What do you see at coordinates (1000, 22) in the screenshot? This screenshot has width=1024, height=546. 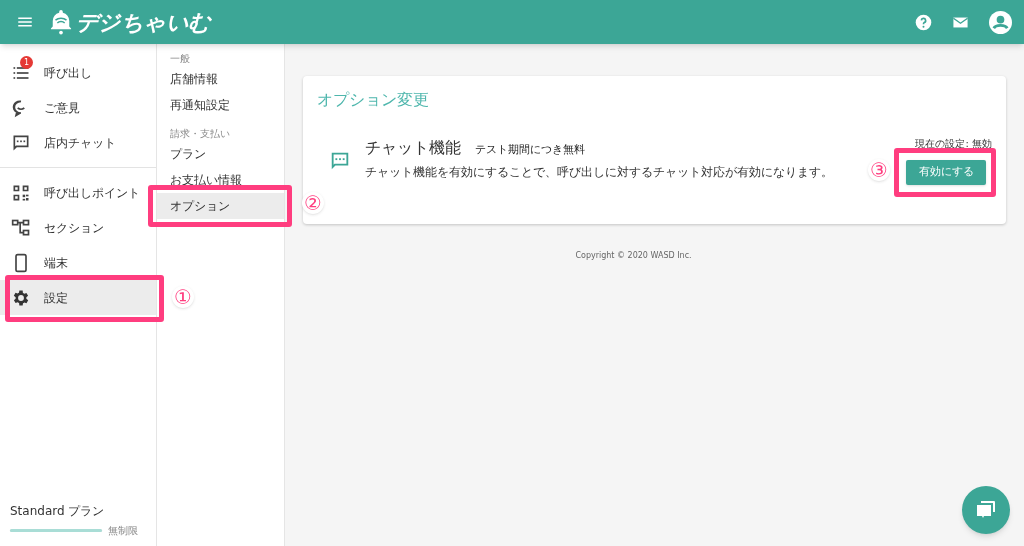 I see `account-icon` at bounding box center [1000, 22].